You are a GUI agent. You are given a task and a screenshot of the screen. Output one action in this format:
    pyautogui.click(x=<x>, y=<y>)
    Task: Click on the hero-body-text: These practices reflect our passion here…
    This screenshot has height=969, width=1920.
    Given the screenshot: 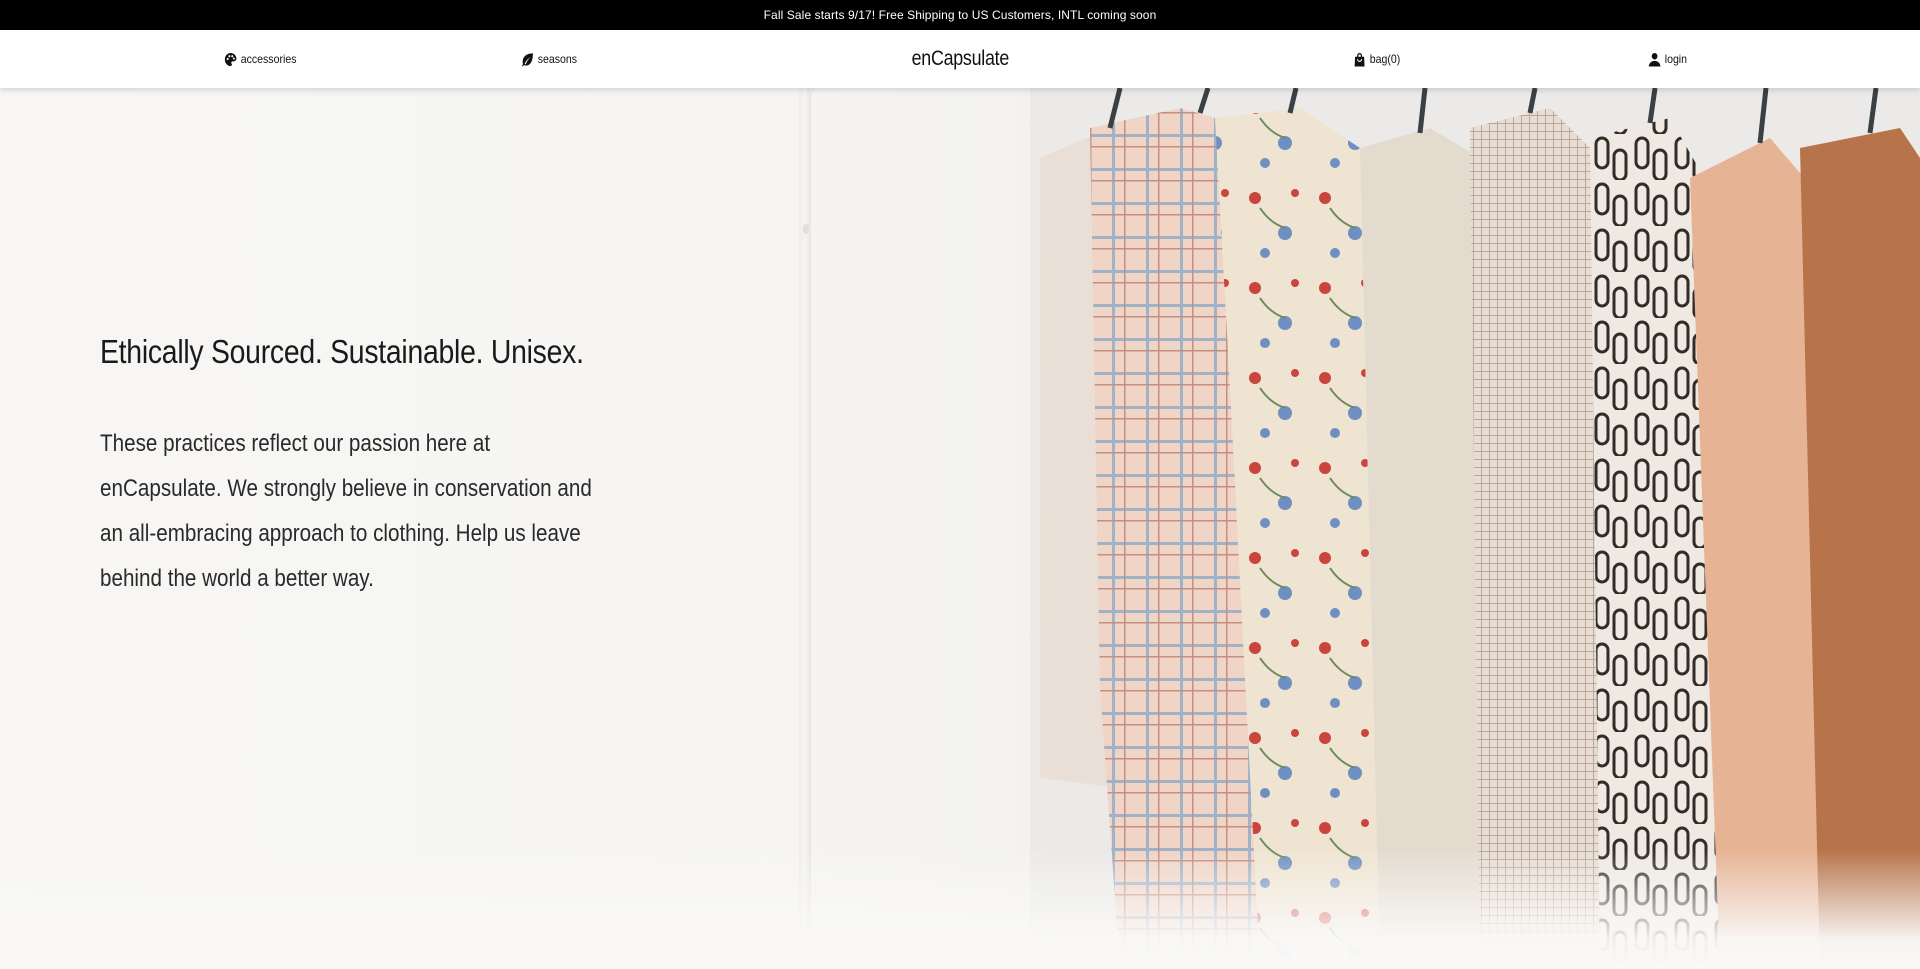 What is the action you would take?
    pyautogui.click(x=346, y=511)
    